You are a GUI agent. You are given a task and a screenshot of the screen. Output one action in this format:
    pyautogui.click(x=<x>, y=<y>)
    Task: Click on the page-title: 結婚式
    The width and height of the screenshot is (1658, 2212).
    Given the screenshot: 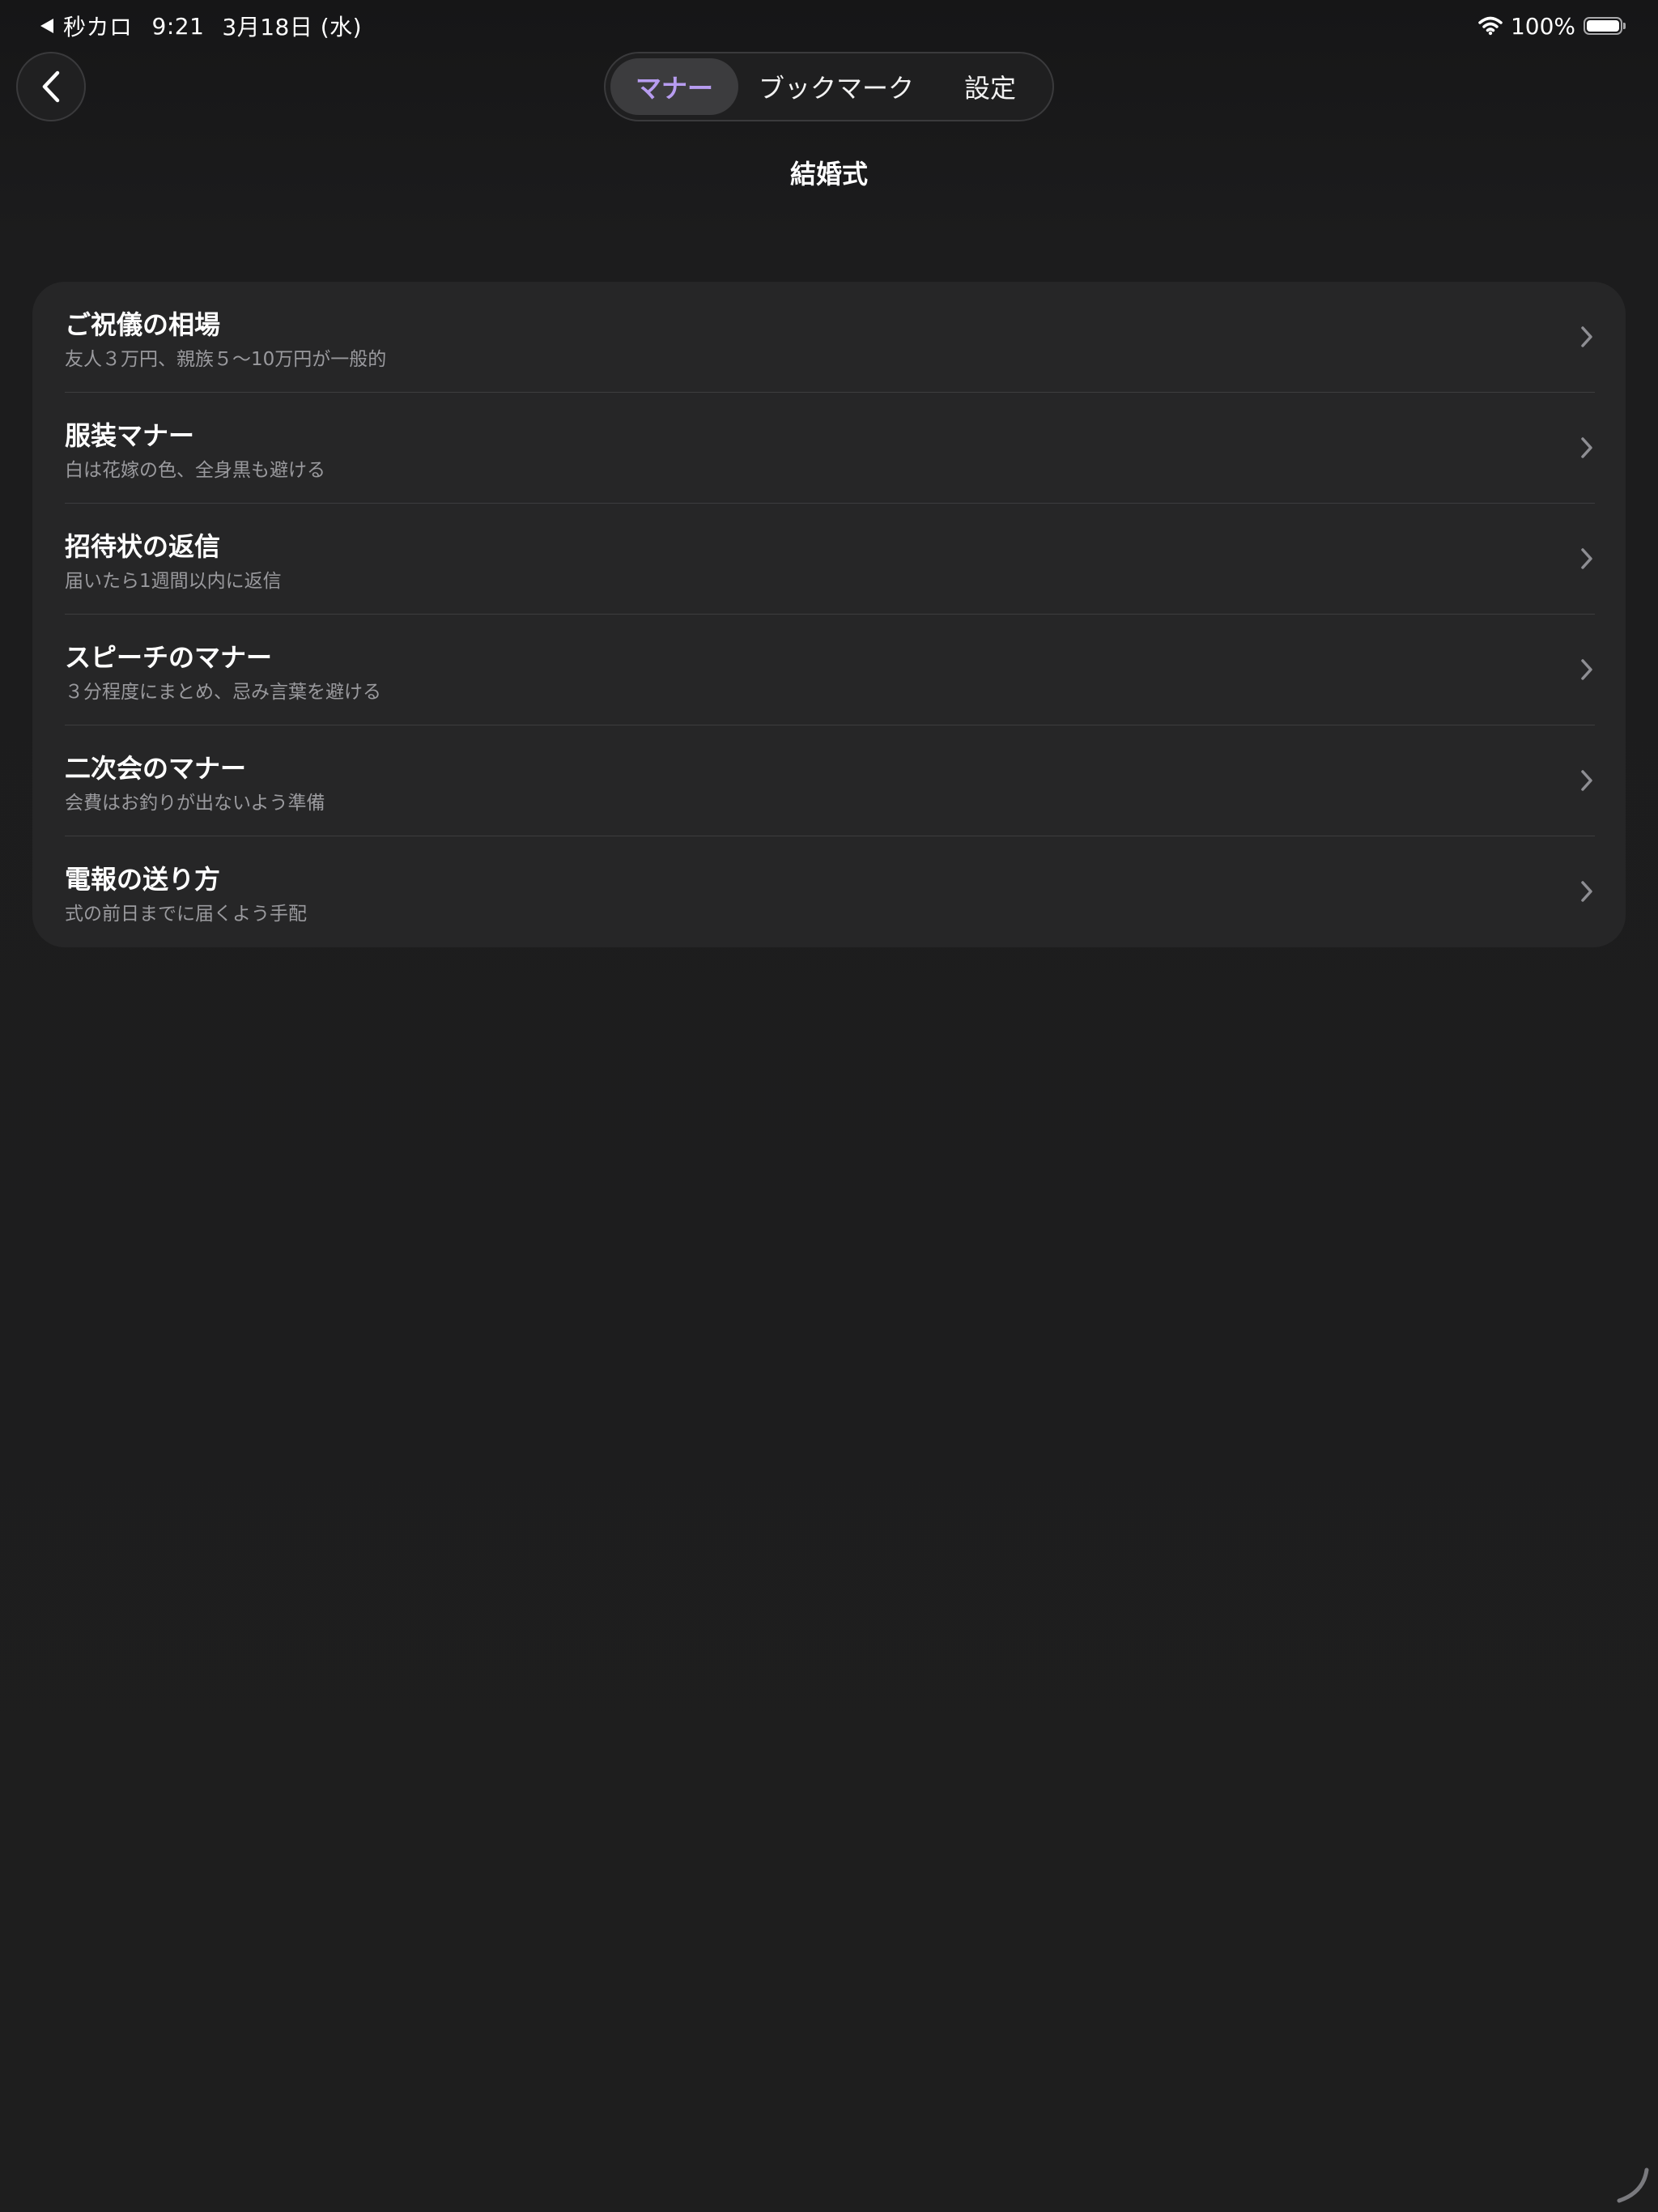 What is the action you would take?
    pyautogui.click(x=828, y=174)
    